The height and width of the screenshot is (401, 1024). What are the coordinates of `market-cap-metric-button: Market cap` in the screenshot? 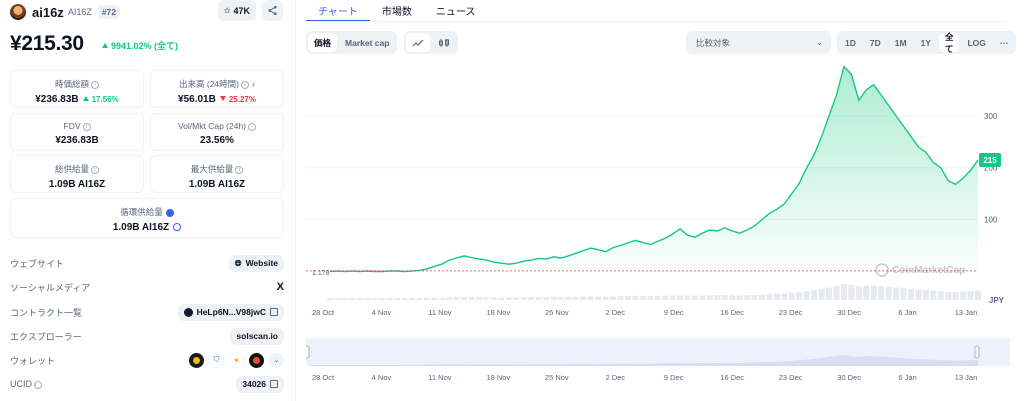 It's located at (367, 42).